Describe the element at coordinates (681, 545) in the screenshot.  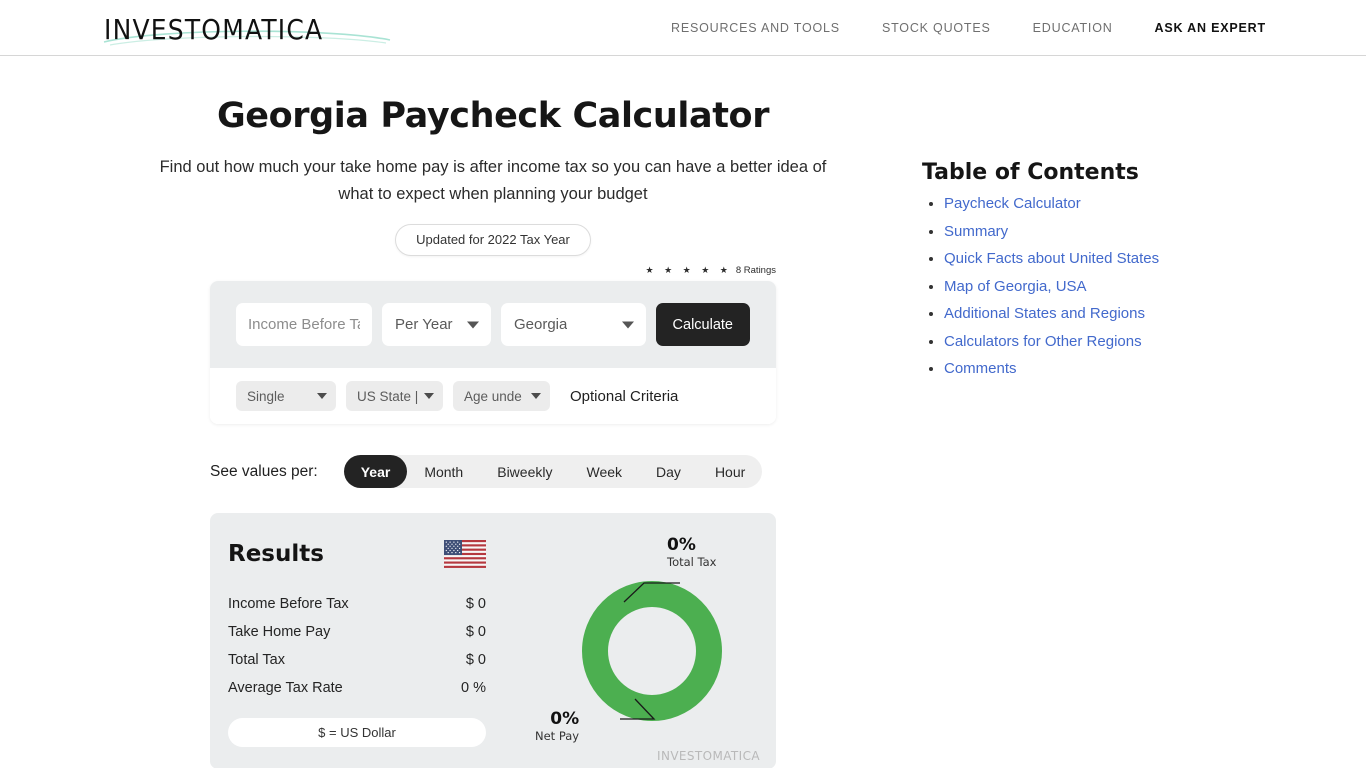
I see `donut-total-tax-percent: 0%` at that location.